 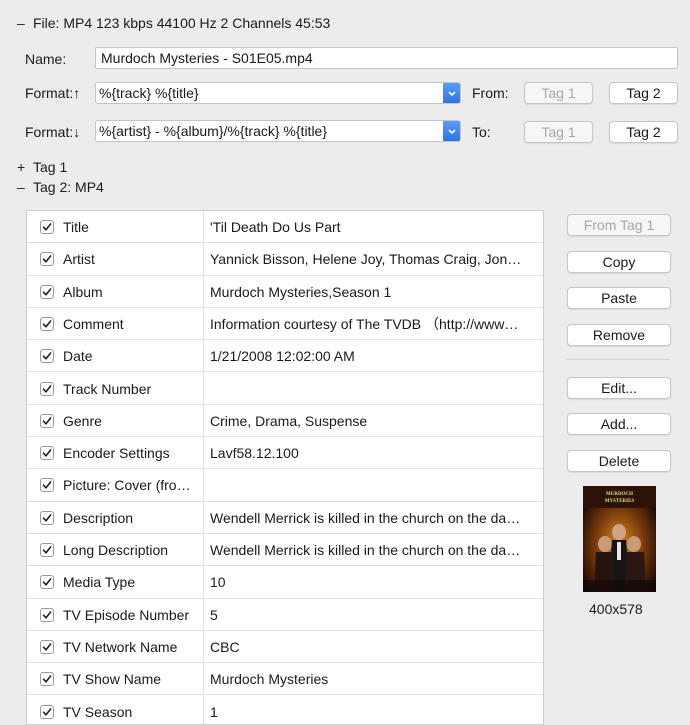 What do you see at coordinates (619, 461) in the screenshot?
I see `delete-button: Delete` at bounding box center [619, 461].